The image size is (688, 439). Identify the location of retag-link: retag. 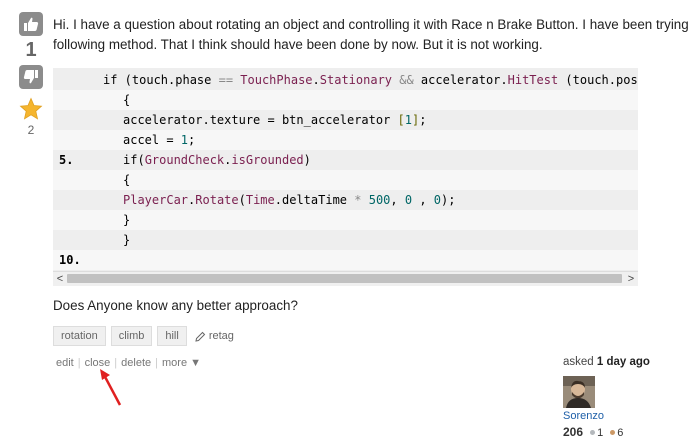
(214, 336).